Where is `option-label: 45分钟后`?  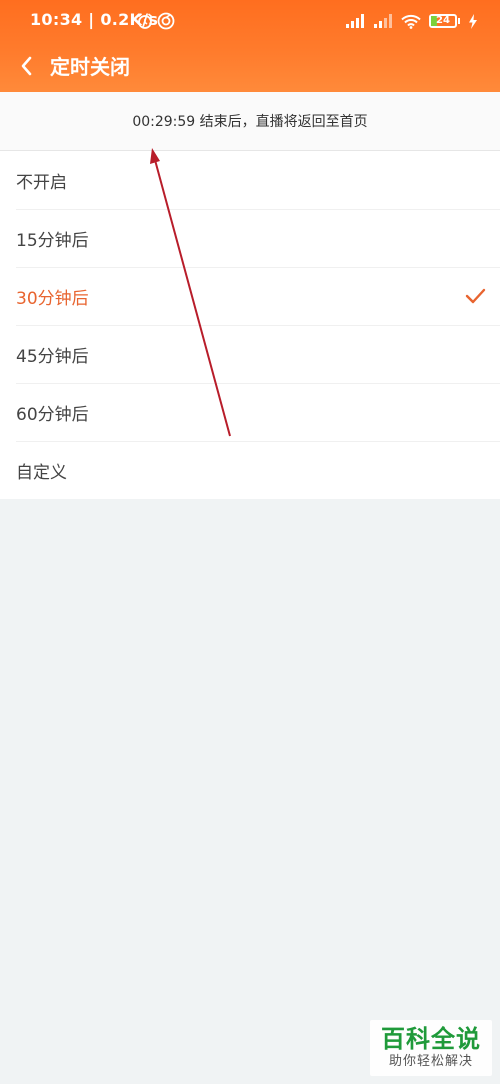
option-label: 45分钟后 is located at coordinates (52, 356).